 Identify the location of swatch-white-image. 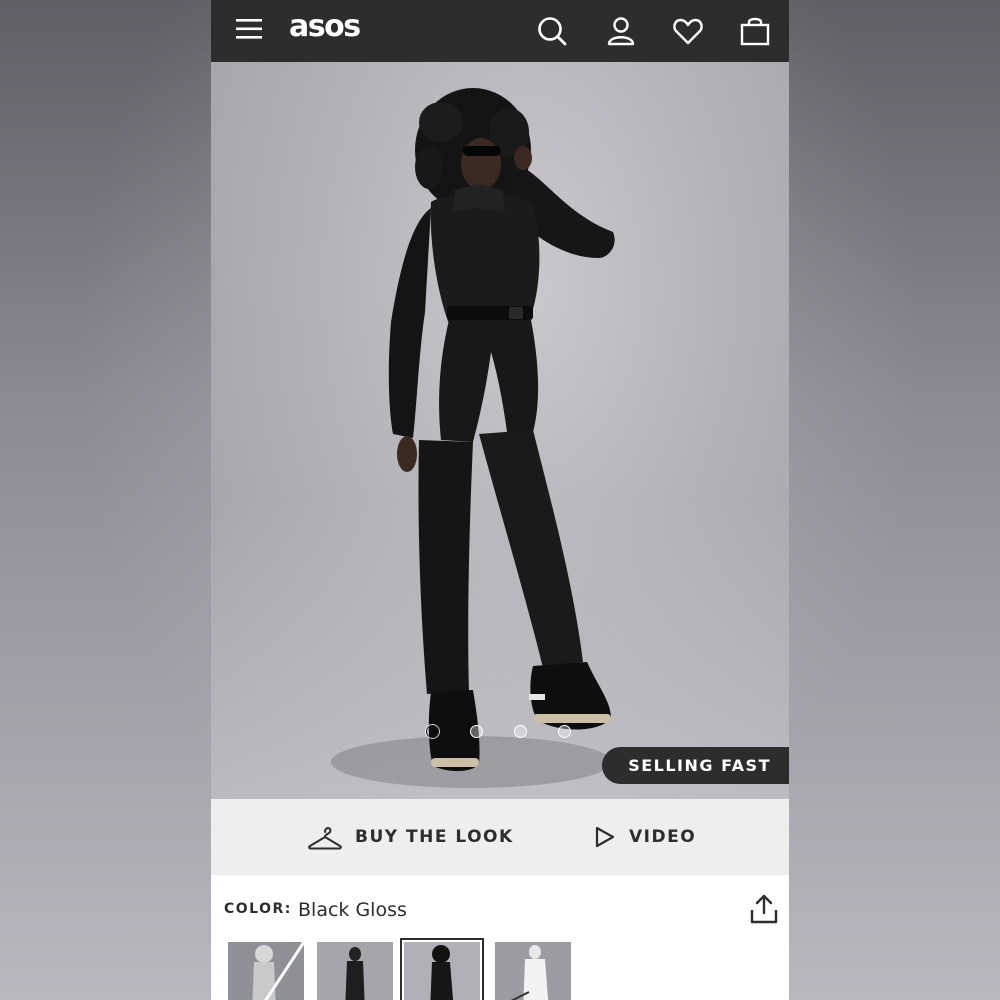
(533, 971).